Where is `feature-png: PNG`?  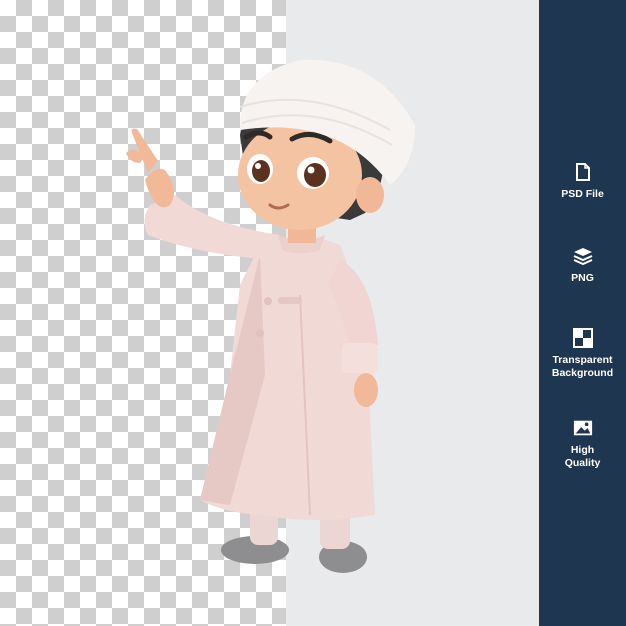
feature-png: PNG is located at coordinates (582, 265).